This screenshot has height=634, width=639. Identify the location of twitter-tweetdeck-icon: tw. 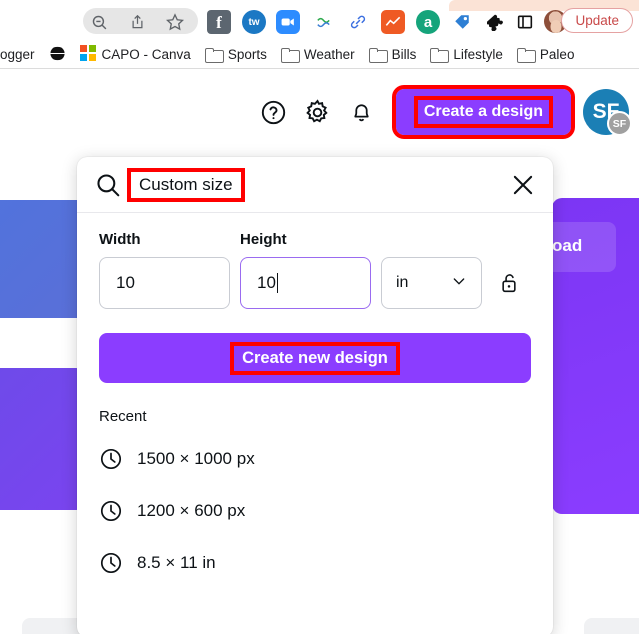
(254, 22).